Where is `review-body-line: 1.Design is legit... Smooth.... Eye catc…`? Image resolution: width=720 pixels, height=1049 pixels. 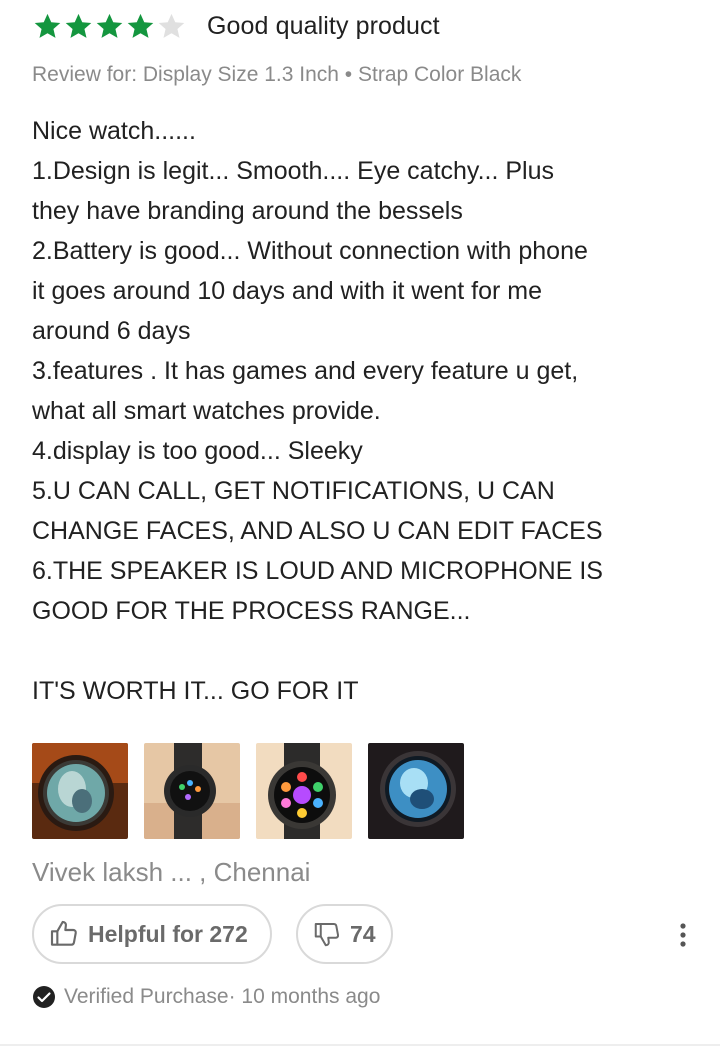 review-body-line: 1.Design is legit... Smooth.... Eye catc… is located at coordinates (293, 171).